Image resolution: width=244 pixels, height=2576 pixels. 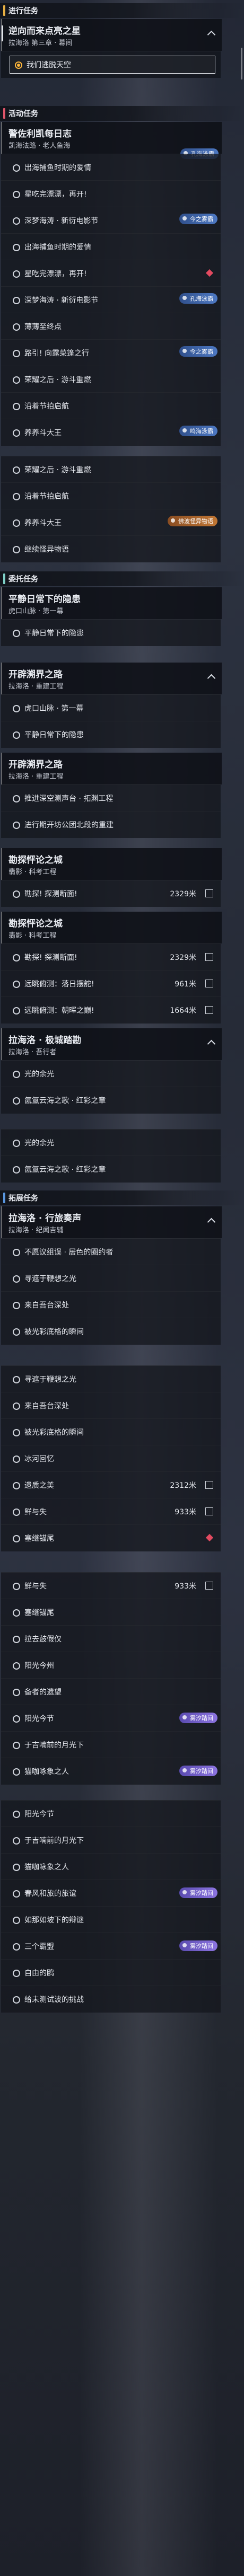 What do you see at coordinates (111, 1665) in the screenshot?
I see `quest-step: 阳光今州` at bounding box center [111, 1665].